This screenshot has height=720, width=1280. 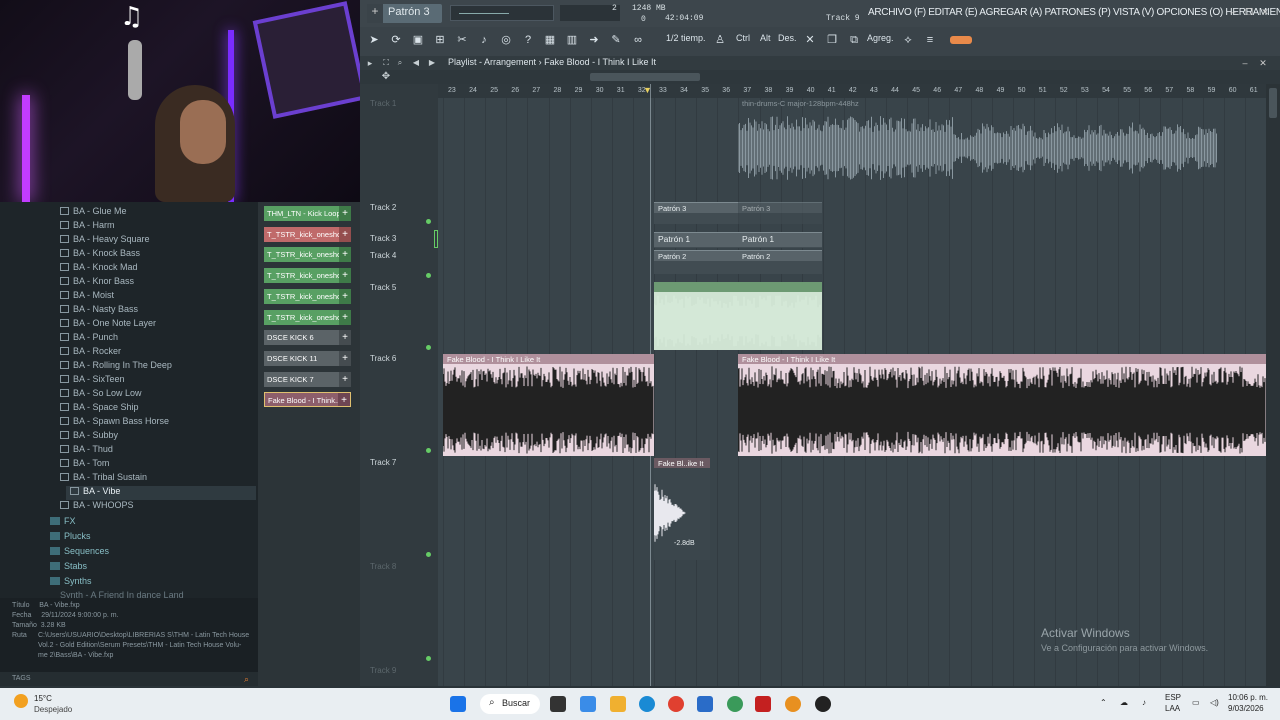 What do you see at coordinates (1124, 702) in the screenshot?
I see `cloud-icon: ☁` at bounding box center [1124, 702].